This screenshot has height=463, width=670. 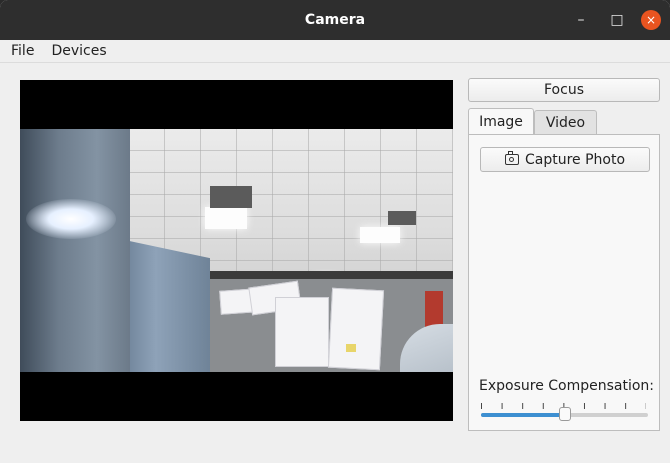 What do you see at coordinates (78, 51) in the screenshot?
I see `menu-devices: Devices` at bounding box center [78, 51].